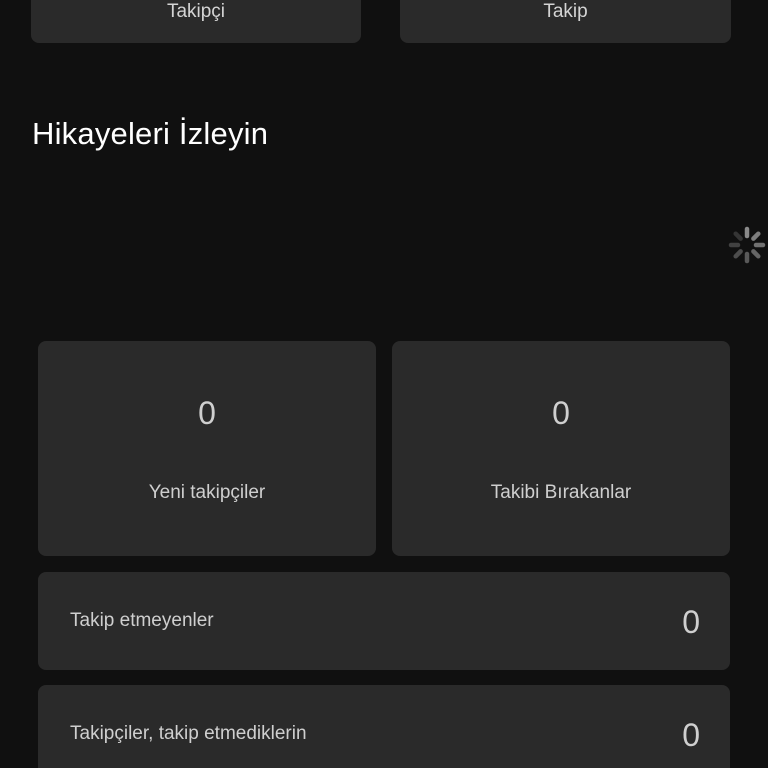 The width and height of the screenshot is (768, 768). What do you see at coordinates (150, 133) in the screenshot?
I see `stories-title: Hikayeleri İzleyin` at bounding box center [150, 133].